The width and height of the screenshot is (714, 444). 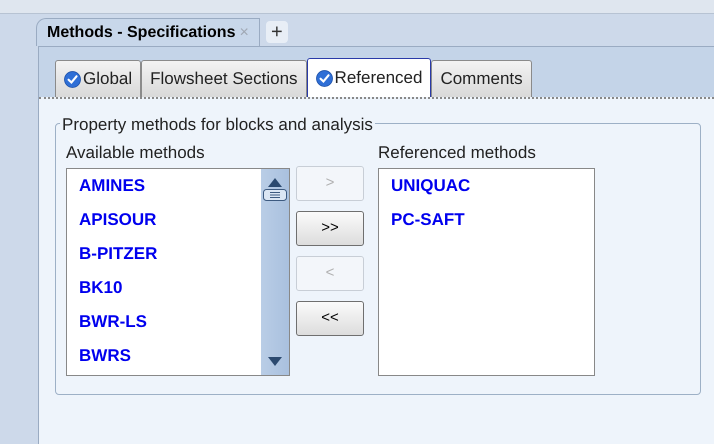 I want to click on list-item: PC-SAFT, so click(x=492, y=220).